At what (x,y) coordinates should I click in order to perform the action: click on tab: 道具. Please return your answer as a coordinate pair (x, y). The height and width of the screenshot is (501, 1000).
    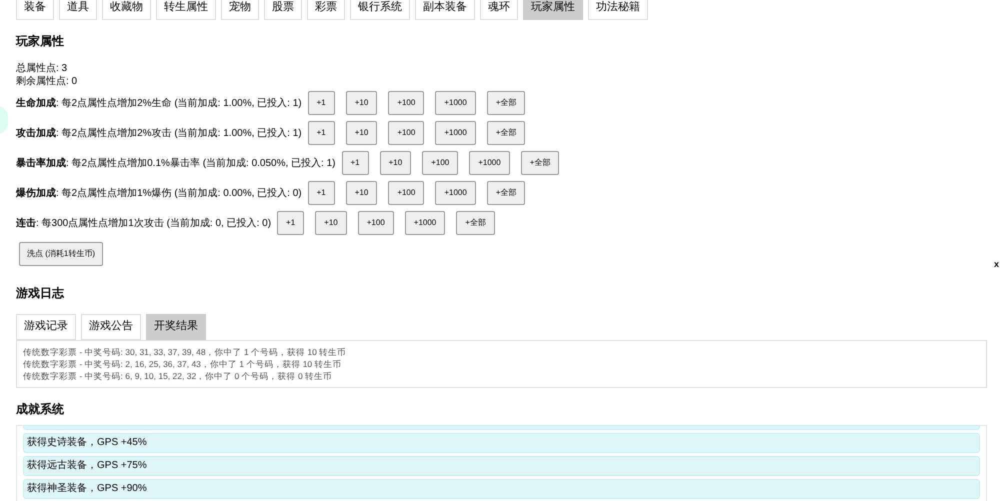
    Looking at the image, I should click on (78, 10).